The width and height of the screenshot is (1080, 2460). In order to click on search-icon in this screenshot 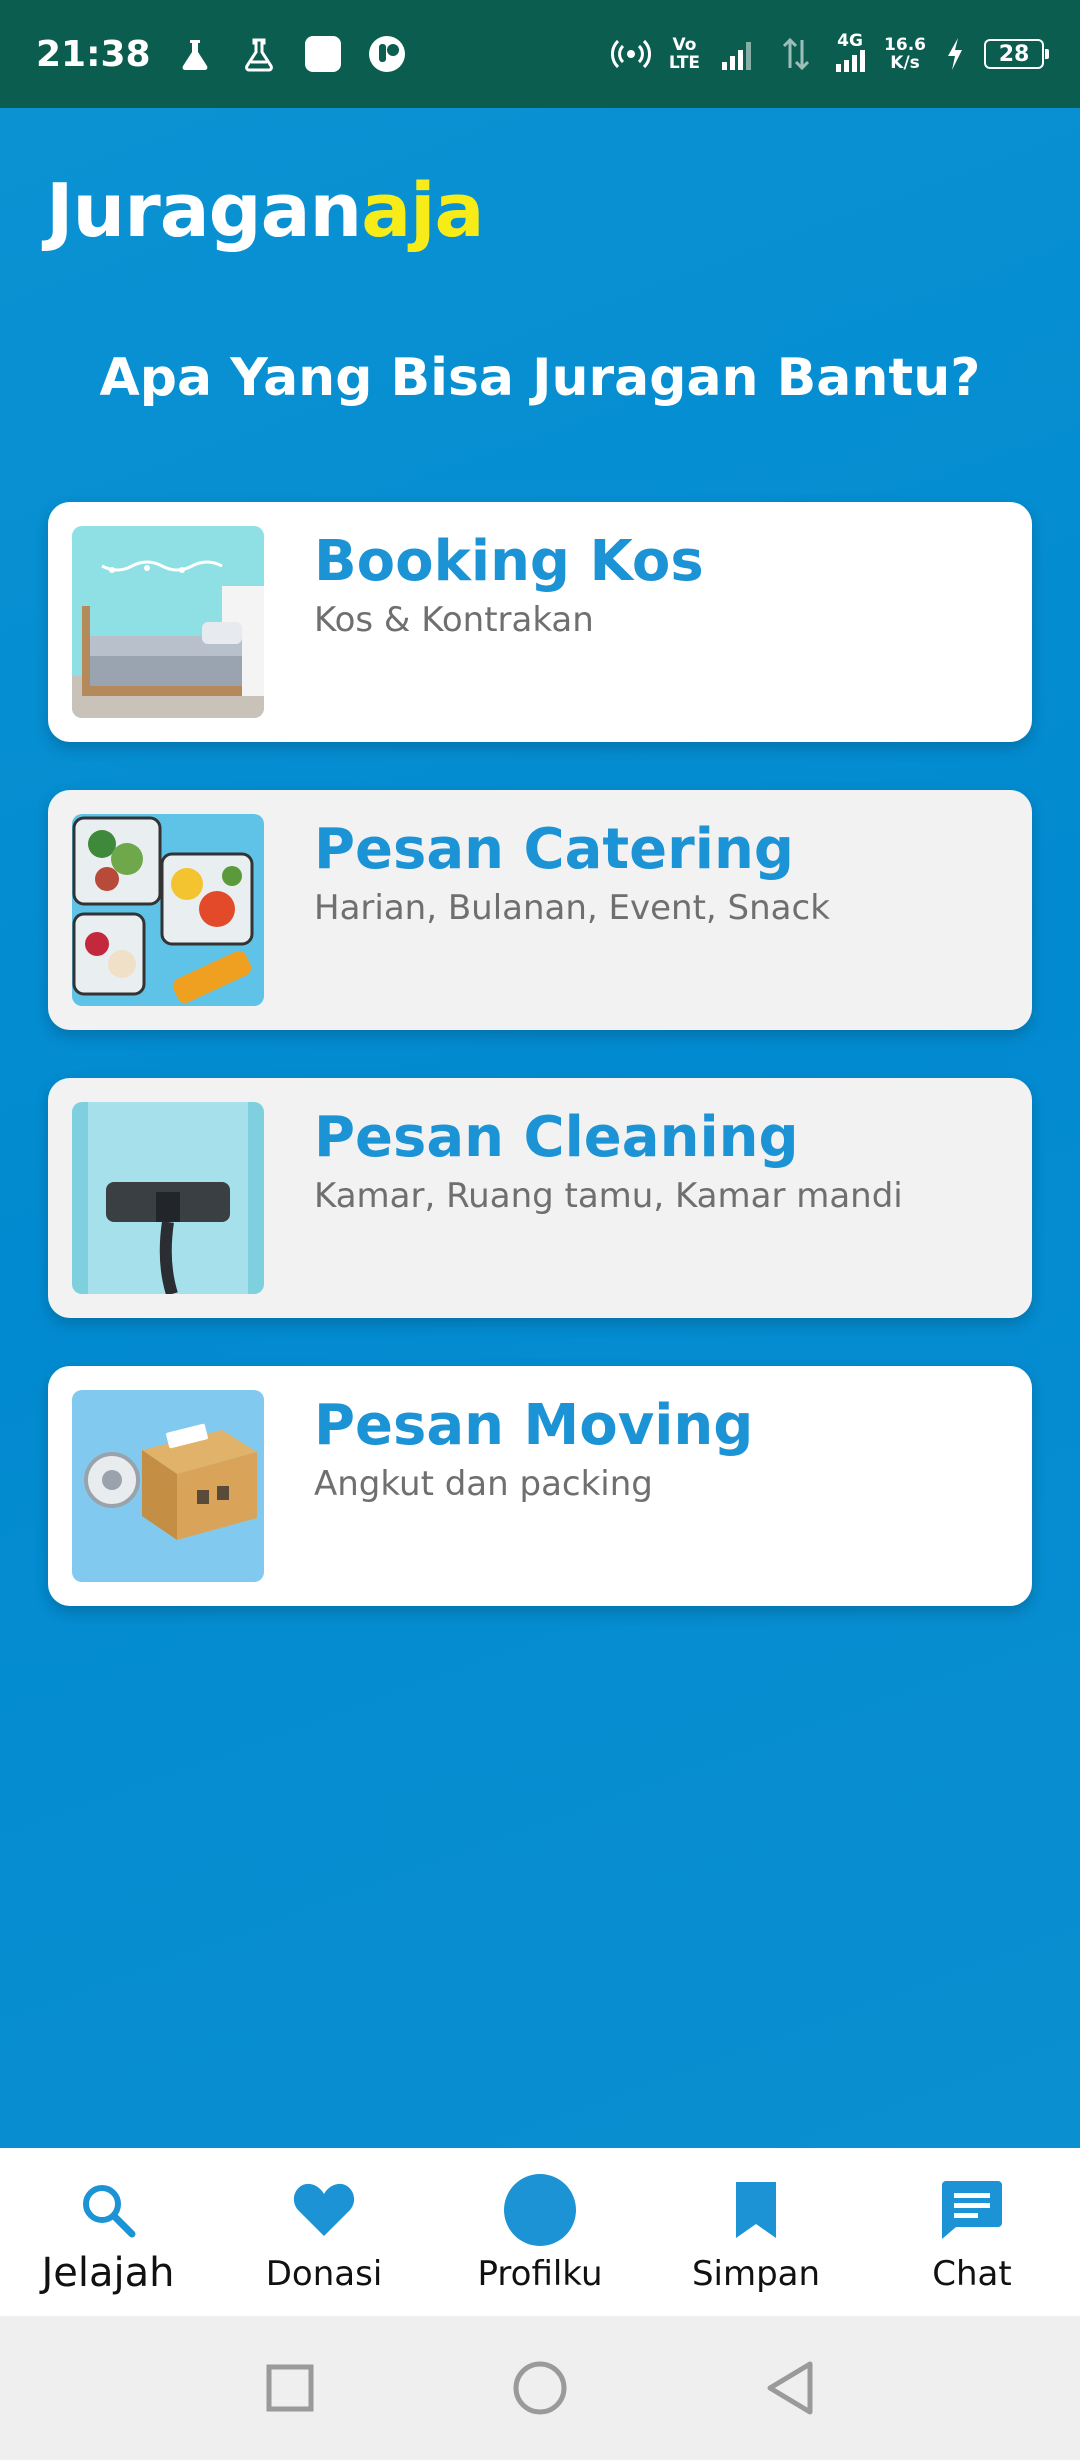, I will do `click(108, 2210)`.